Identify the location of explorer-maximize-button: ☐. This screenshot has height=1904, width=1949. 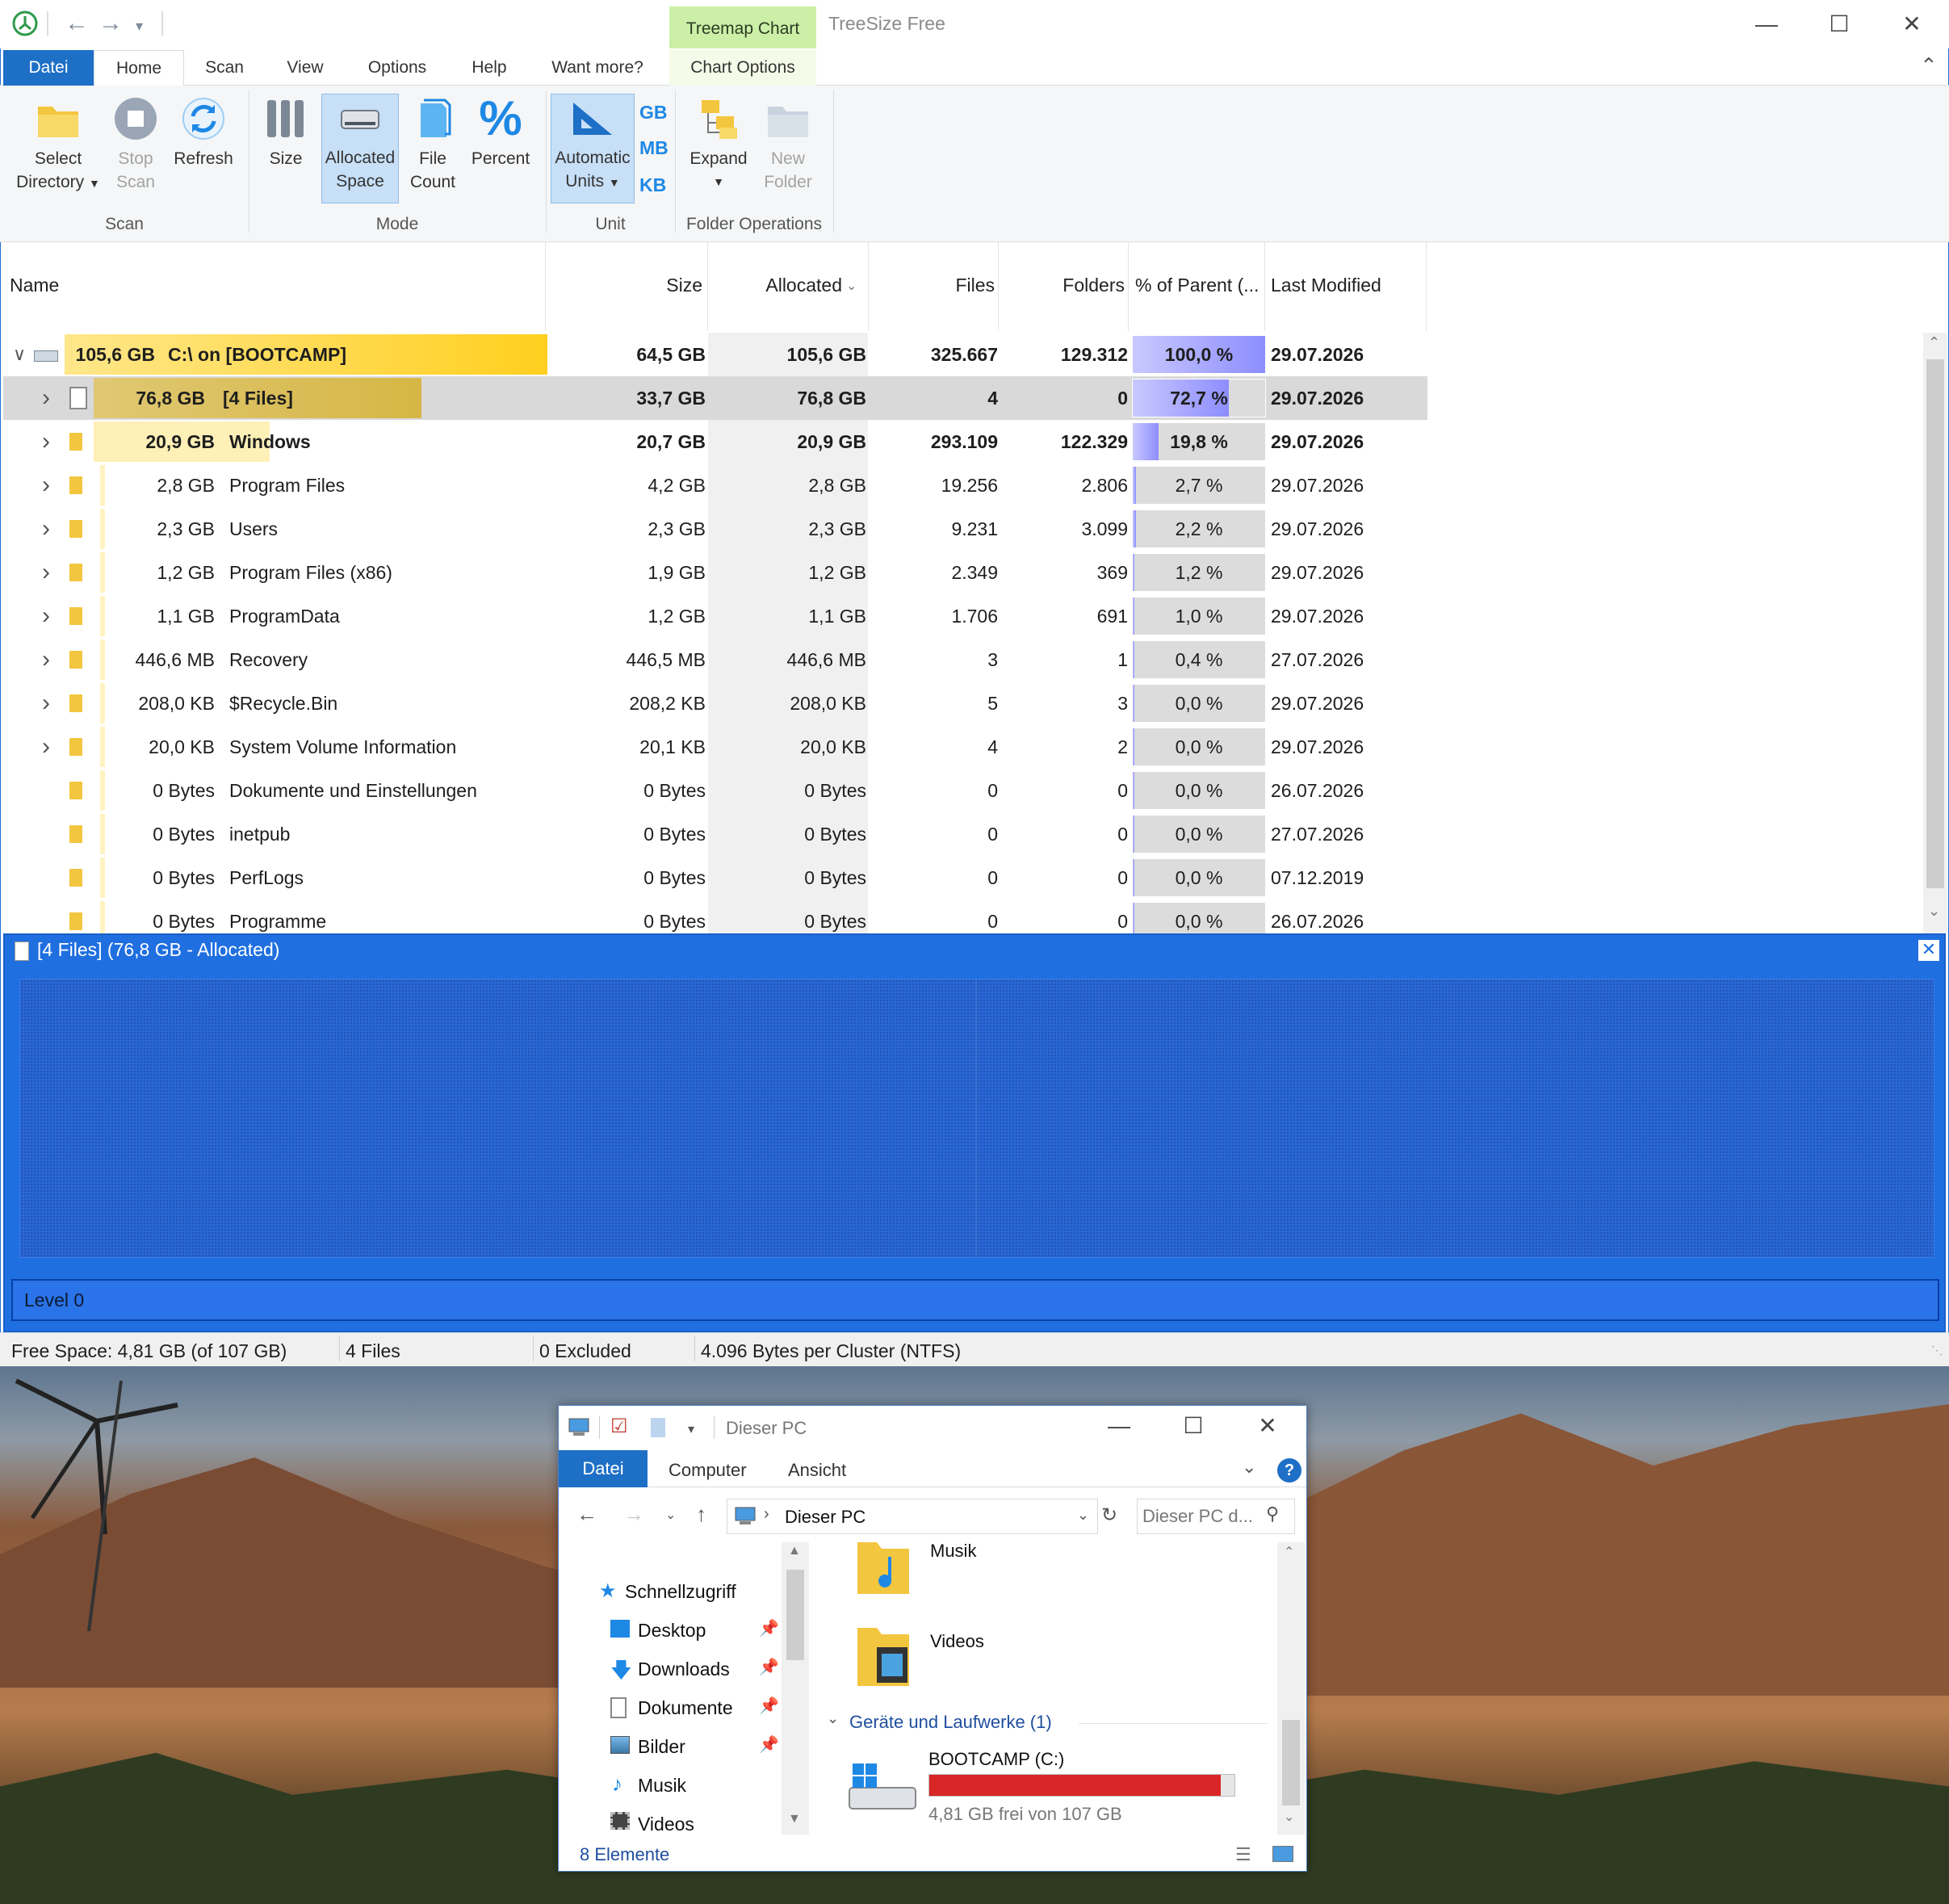
(1193, 1426).